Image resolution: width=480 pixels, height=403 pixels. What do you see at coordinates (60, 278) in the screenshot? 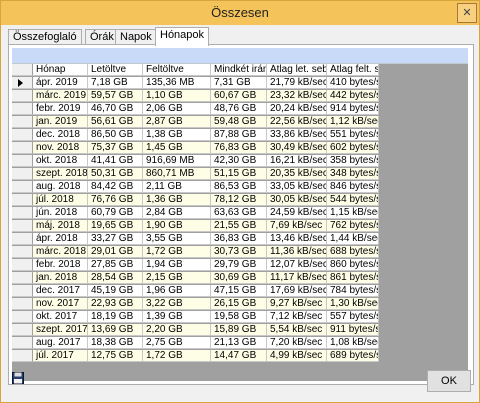
I see `table-cell-month: jan. 2018` at bounding box center [60, 278].